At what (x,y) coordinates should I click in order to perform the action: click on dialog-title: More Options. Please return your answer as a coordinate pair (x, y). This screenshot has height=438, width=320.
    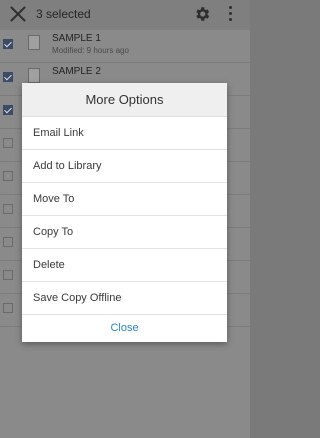
    Looking at the image, I should click on (124, 99).